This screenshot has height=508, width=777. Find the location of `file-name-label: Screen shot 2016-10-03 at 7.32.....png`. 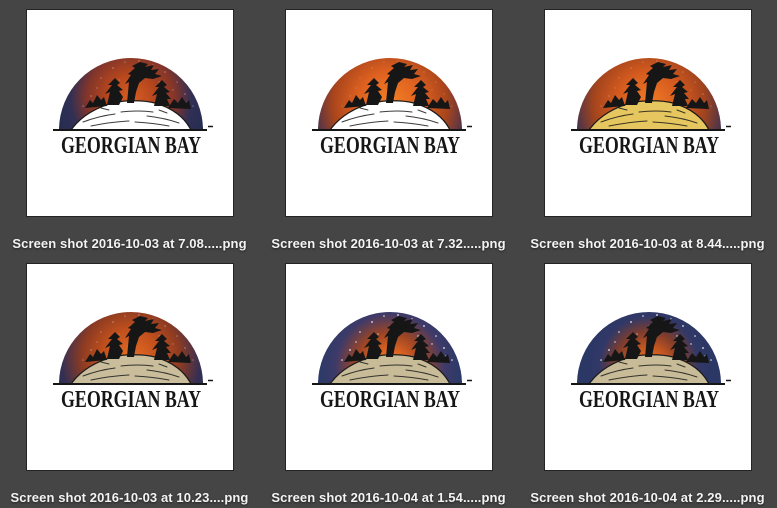

file-name-label: Screen shot 2016-10-03 at 7.32.....png is located at coordinates (388, 243).